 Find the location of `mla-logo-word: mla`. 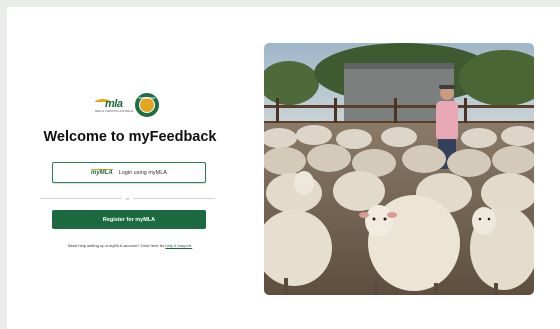

mla-logo-word: mla is located at coordinates (114, 104).